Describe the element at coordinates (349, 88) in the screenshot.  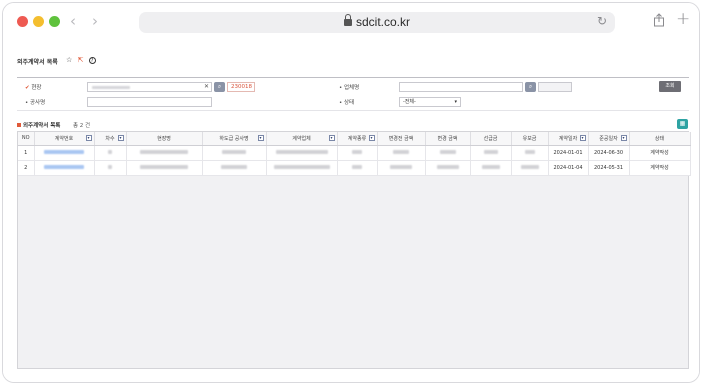
I see `company-label: • 업체명` at that location.